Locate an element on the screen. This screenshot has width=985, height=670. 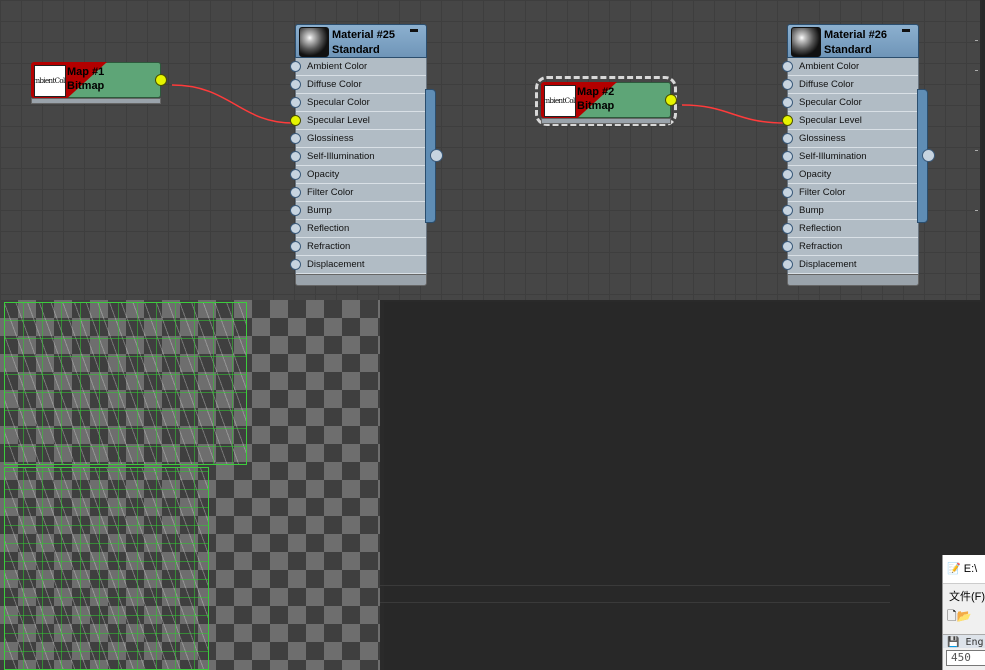
new-file-icon: 🗋 is located at coordinates (952, 616).